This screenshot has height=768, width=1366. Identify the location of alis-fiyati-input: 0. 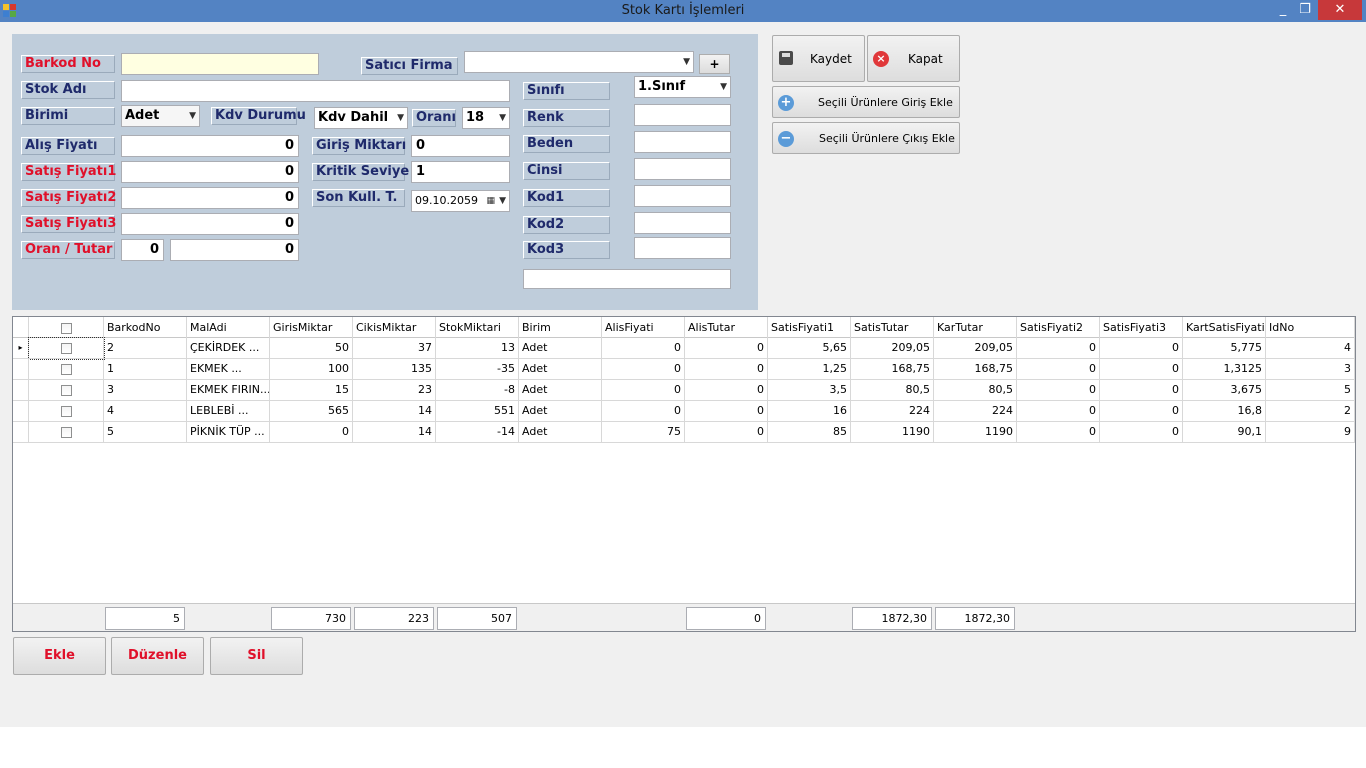
(210, 146).